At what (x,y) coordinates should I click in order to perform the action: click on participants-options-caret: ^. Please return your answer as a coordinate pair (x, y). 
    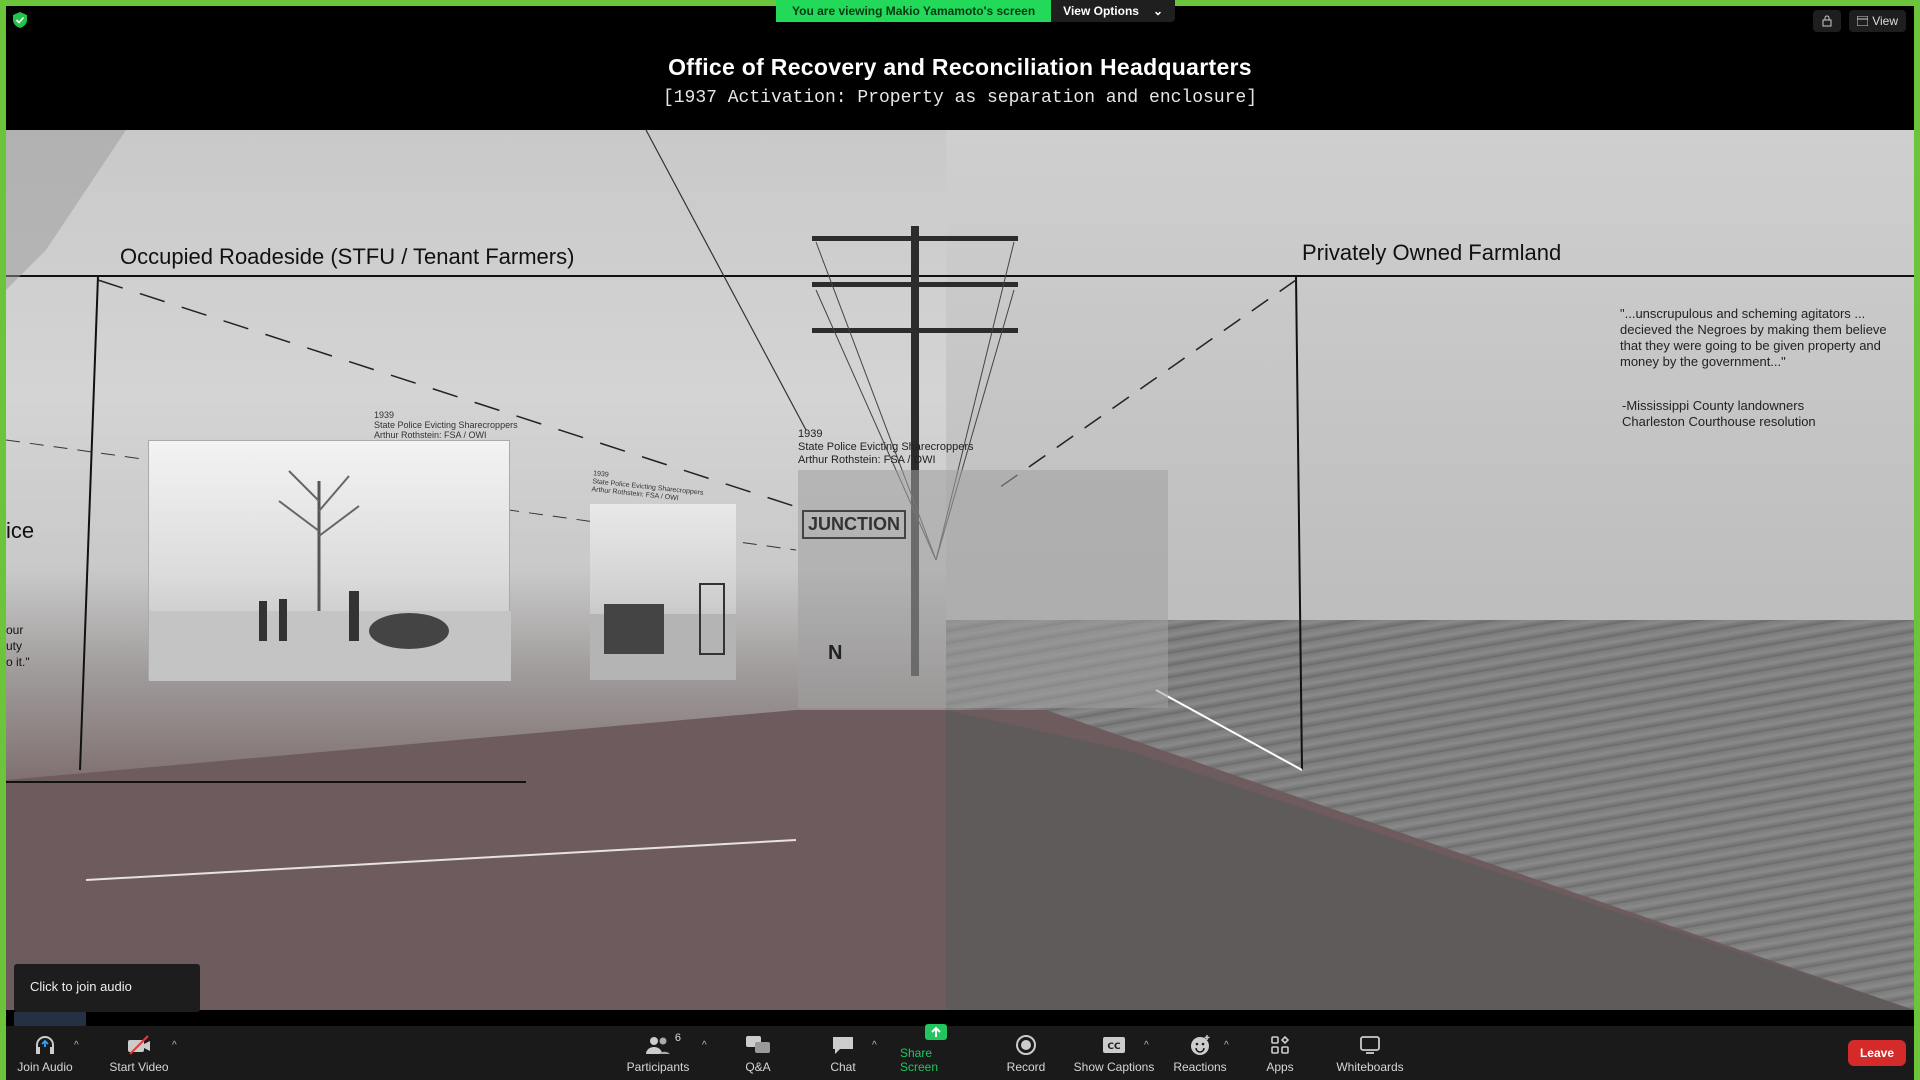
    Looking at the image, I should click on (704, 1045).